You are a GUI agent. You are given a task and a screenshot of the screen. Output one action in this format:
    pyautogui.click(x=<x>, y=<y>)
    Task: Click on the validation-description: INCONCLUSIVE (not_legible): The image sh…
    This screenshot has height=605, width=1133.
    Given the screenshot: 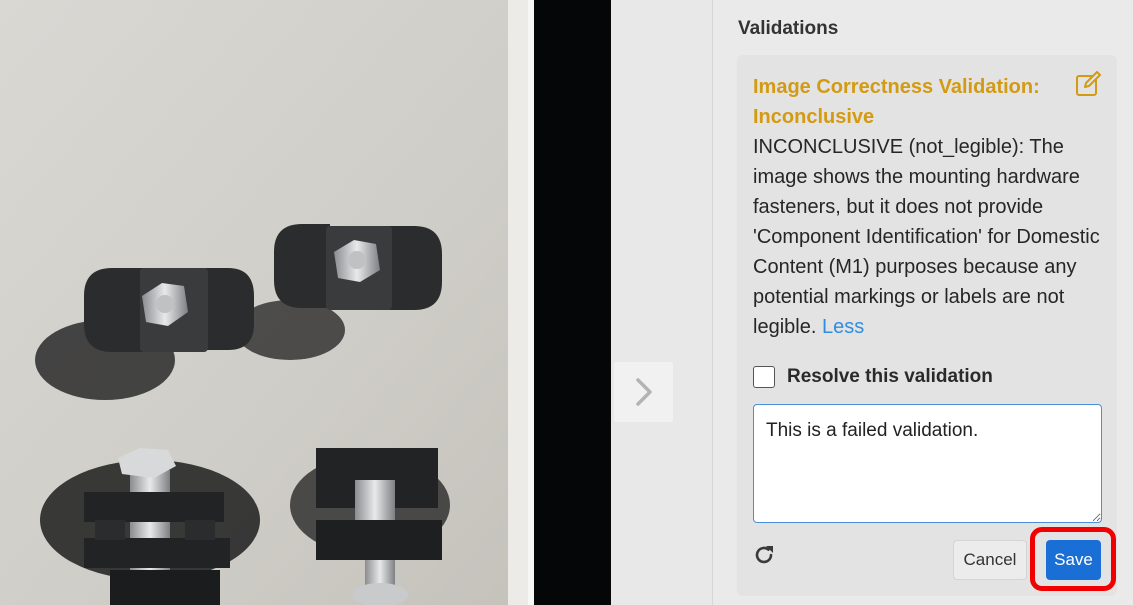 What is the action you would take?
    pyautogui.click(x=929, y=237)
    